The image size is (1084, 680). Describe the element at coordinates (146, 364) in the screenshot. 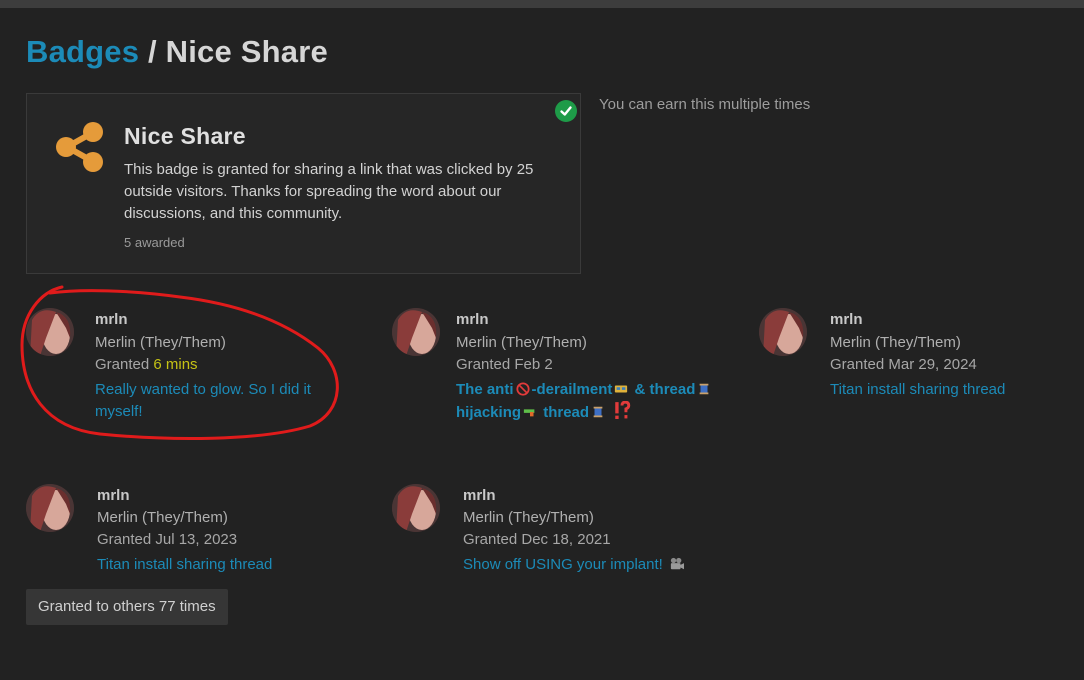

I see `granted-date: Granted 6 mins` at that location.